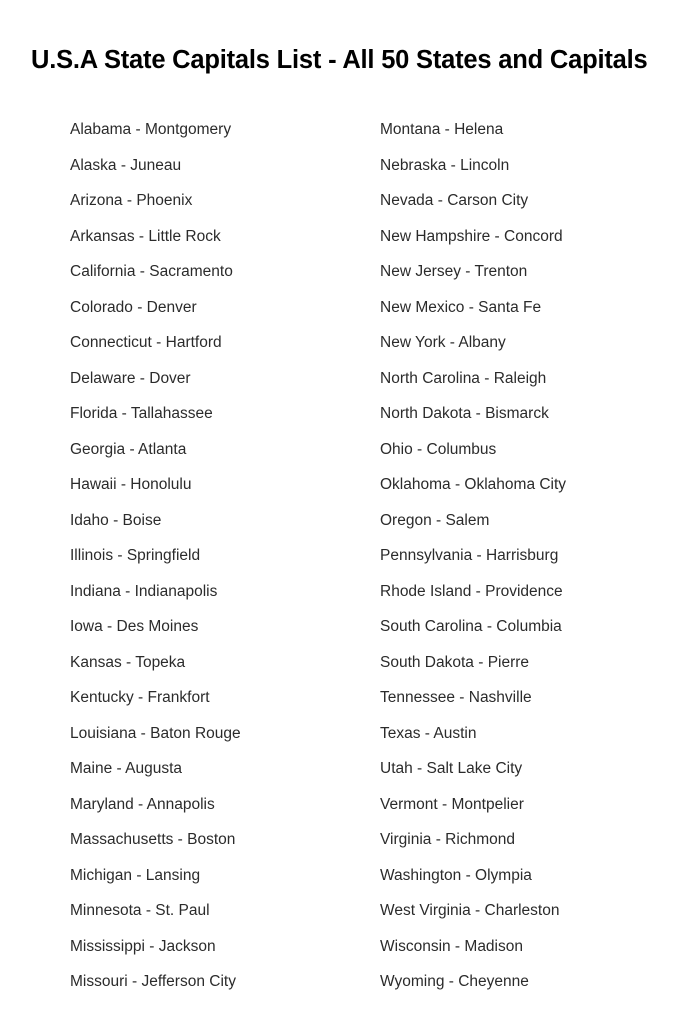  What do you see at coordinates (141, 413) in the screenshot?
I see `state-capital-entry: Florida - Tallahassee` at bounding box center [141, 413].